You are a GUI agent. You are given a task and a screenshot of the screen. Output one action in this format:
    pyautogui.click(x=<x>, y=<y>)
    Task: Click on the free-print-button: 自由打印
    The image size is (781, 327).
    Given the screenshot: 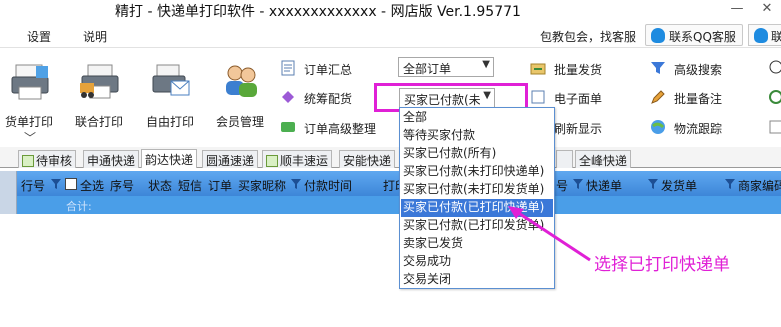 What is the action you would take?
    pyautogui.click(x=170, y=97)
    